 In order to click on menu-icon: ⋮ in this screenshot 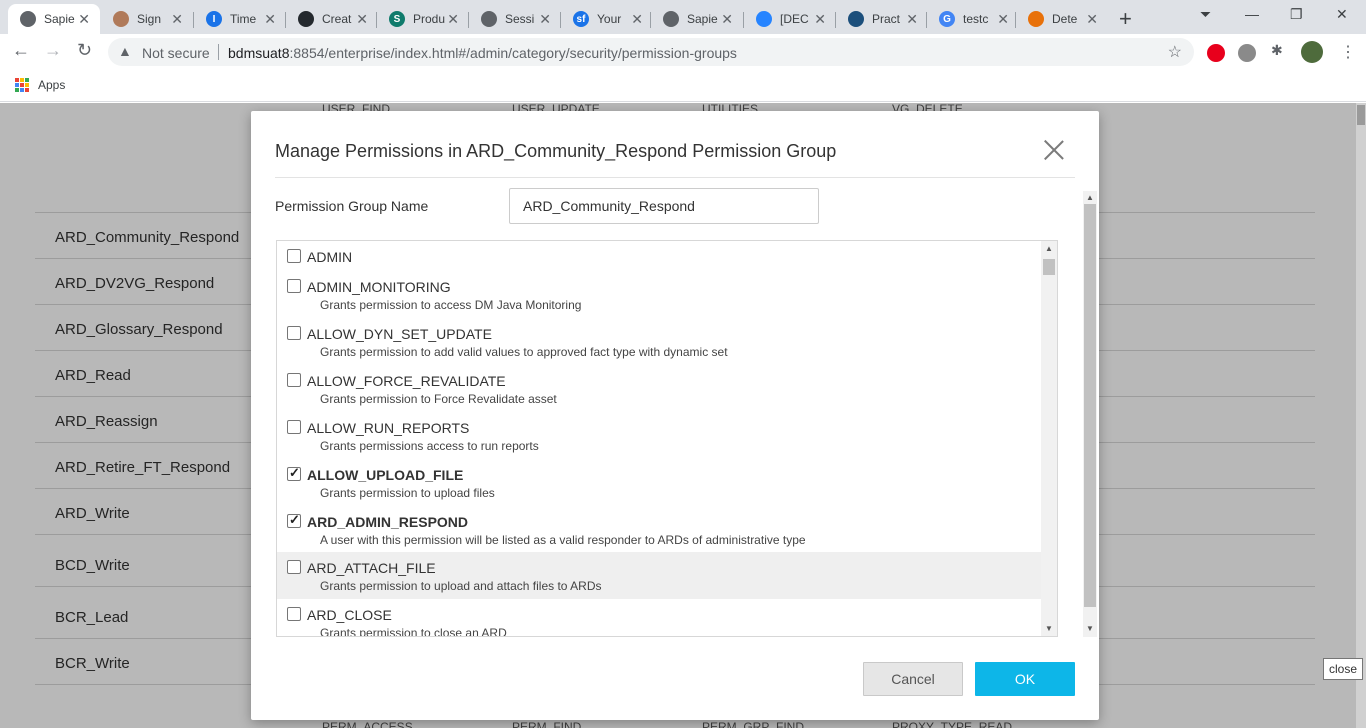, I will do `click(1349, 51)`.